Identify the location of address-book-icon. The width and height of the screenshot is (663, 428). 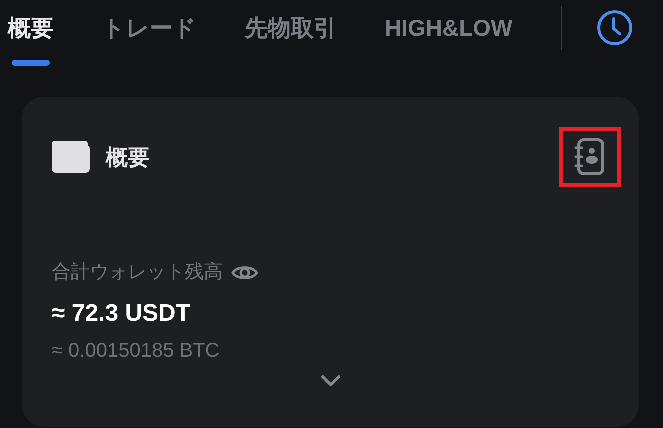
(590, 157).